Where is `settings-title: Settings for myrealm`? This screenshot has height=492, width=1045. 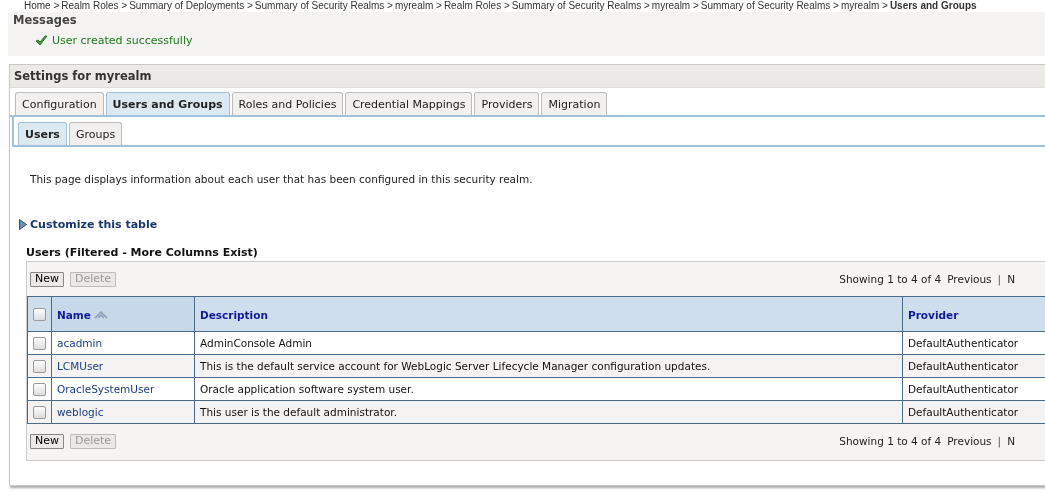
settings-title: Settings for myrealm is located at coordinates (527, 76).